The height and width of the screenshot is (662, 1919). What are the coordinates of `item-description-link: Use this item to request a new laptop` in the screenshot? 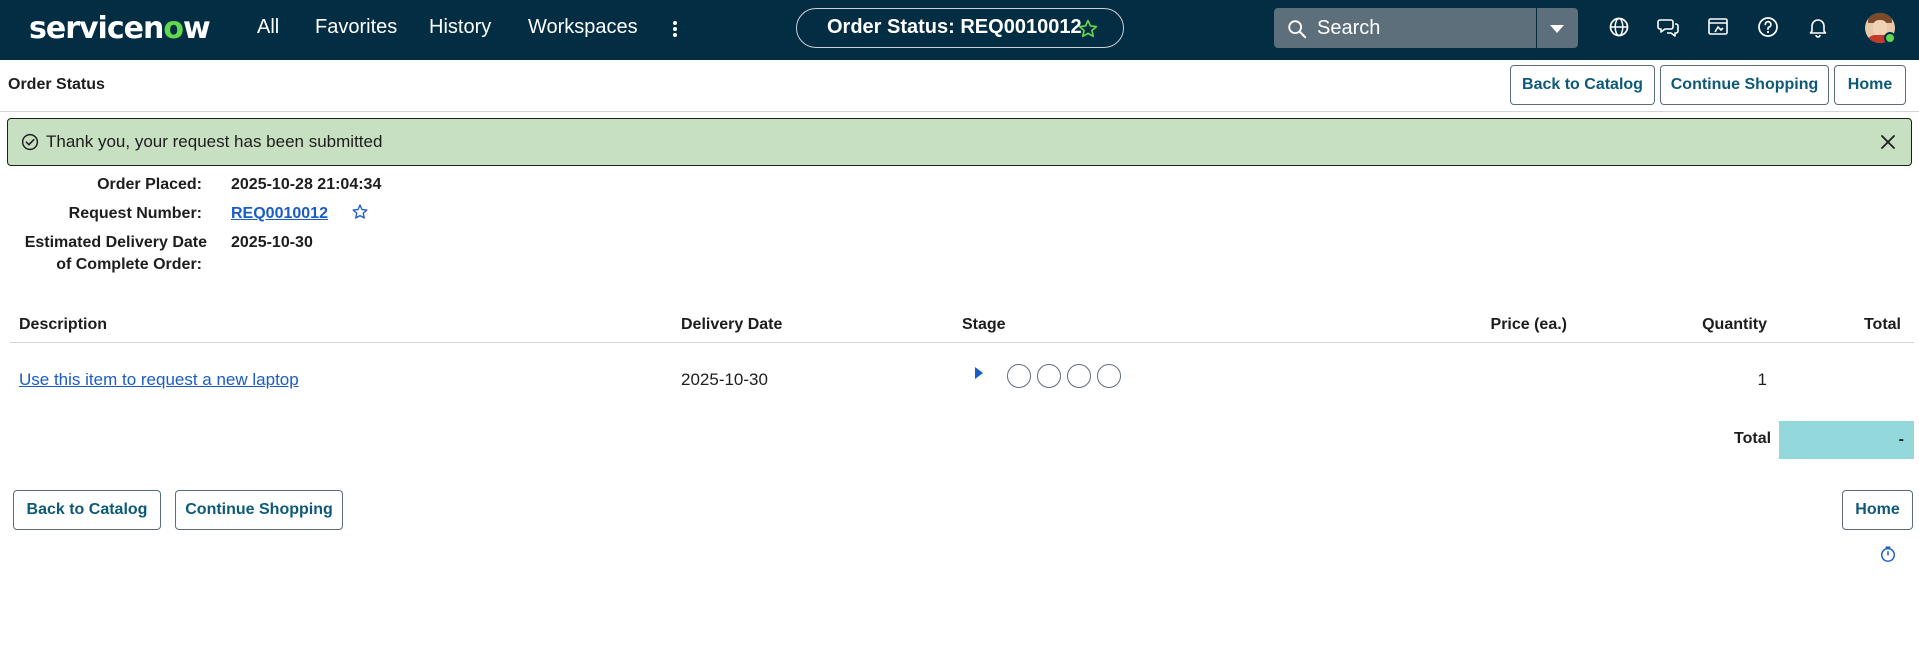 It's located at (159, 380).